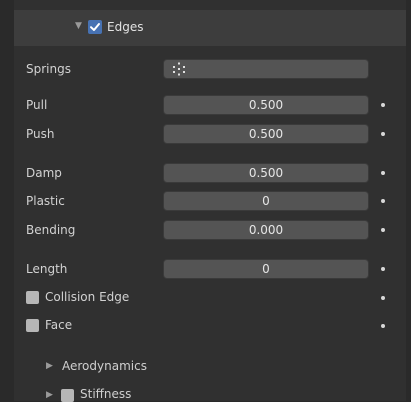 This screenshot has height=402, width=411. I want to click on stiffness-enabled-checkbox, so click(67, 395).